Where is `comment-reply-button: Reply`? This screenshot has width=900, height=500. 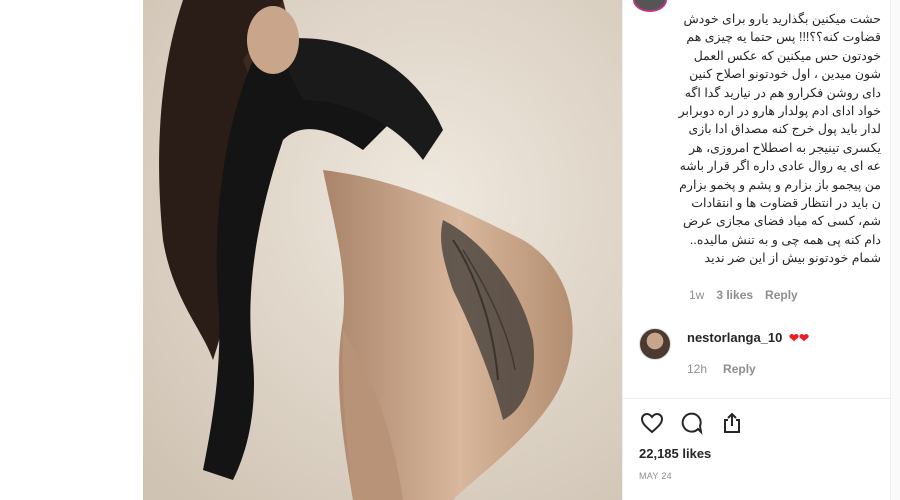 comment-reply-button: Reply is located at coordinates (781, 295).